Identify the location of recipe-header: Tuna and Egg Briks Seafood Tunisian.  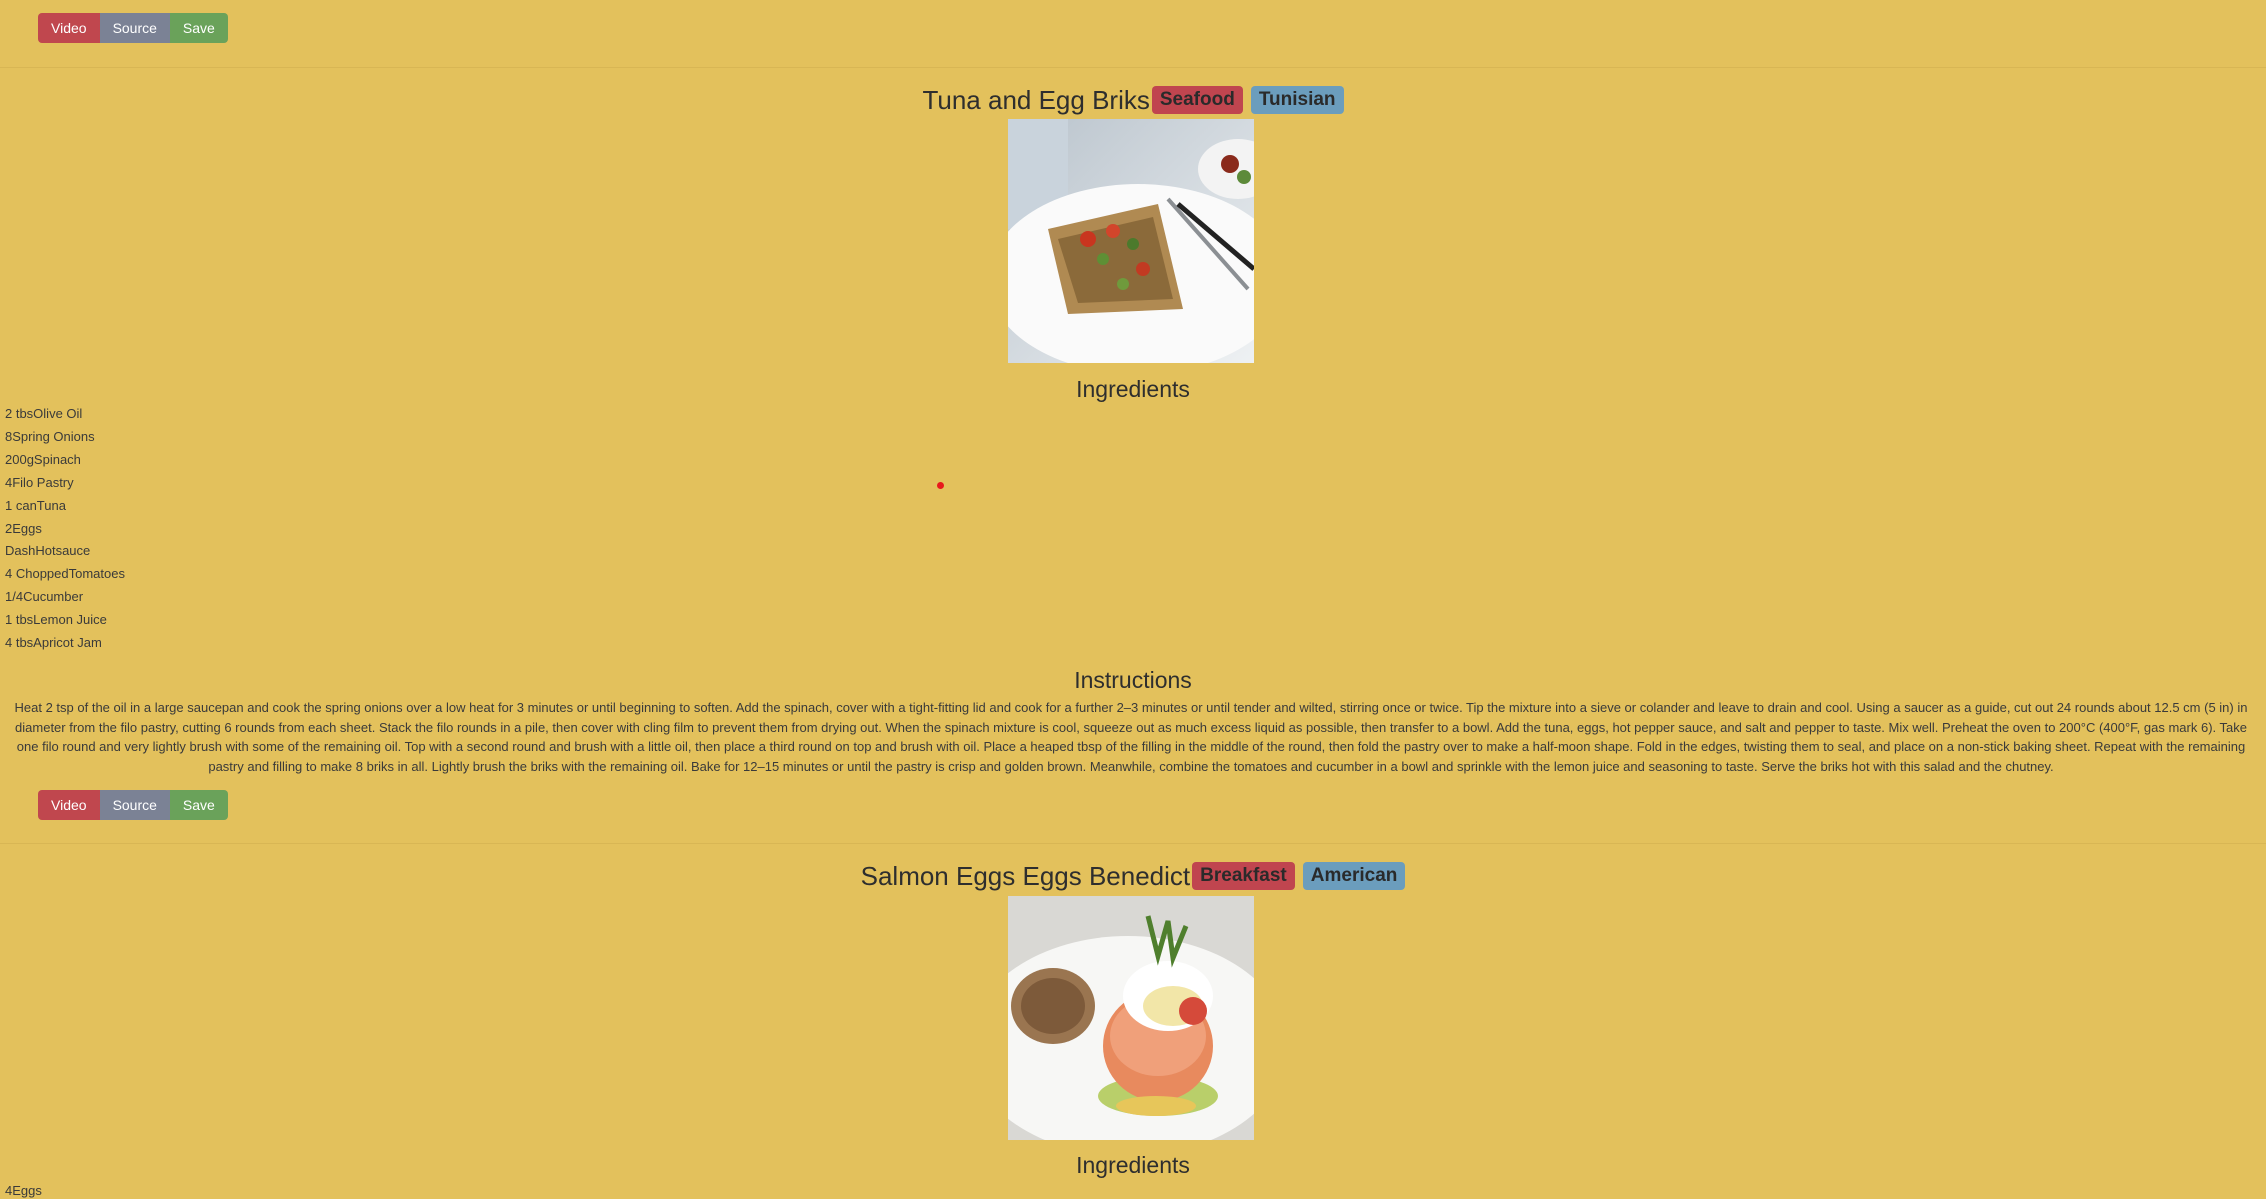
(1133, 100).